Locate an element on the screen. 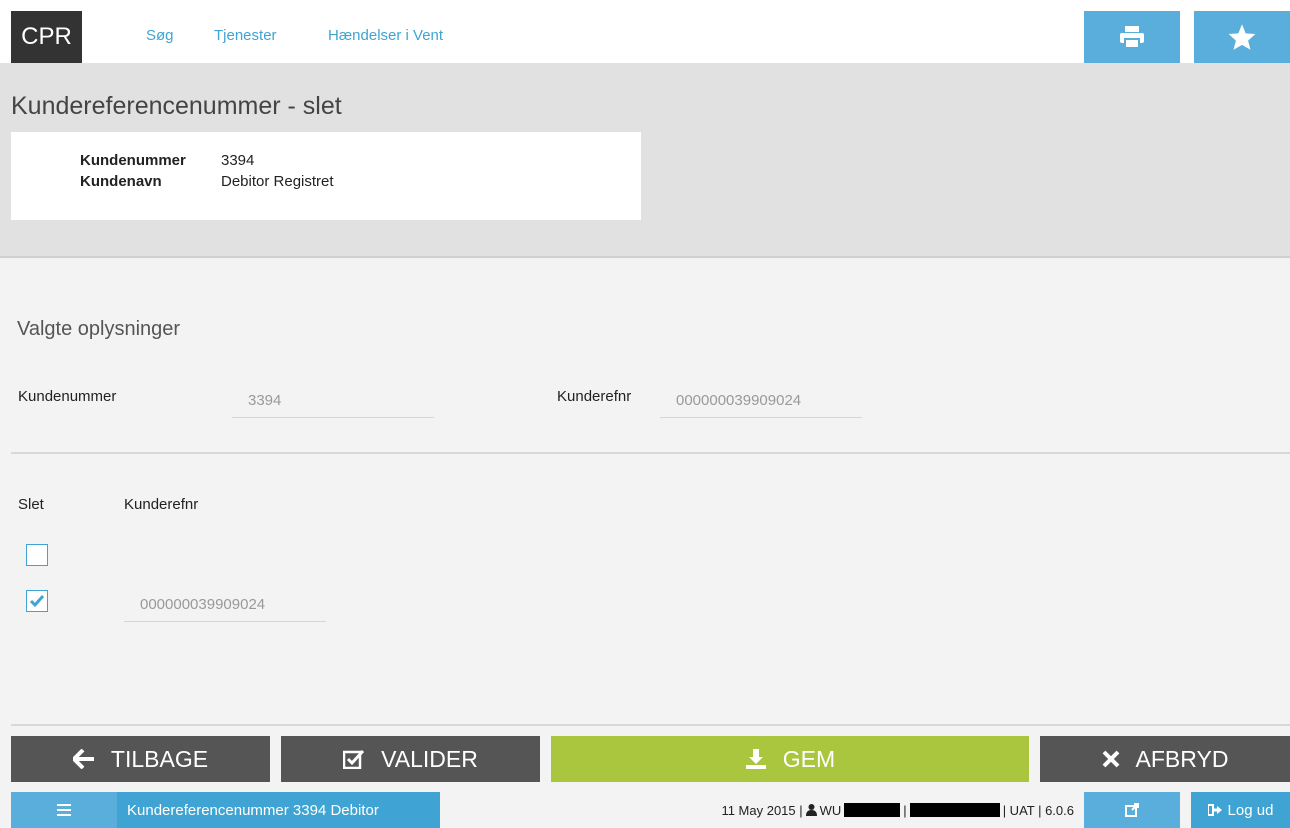  column-header-delete: Slet is located at coordinates (31, 504).